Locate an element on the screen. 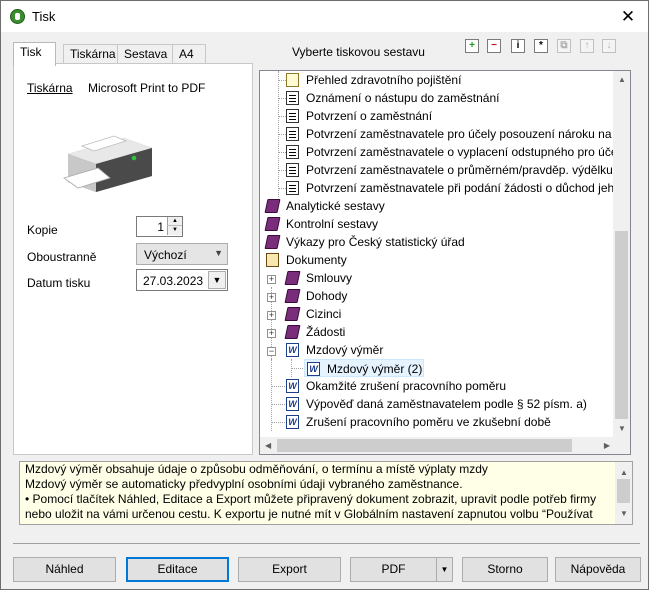  duplex-select: Výchozí ▼ is located at coordinates (182, 254).